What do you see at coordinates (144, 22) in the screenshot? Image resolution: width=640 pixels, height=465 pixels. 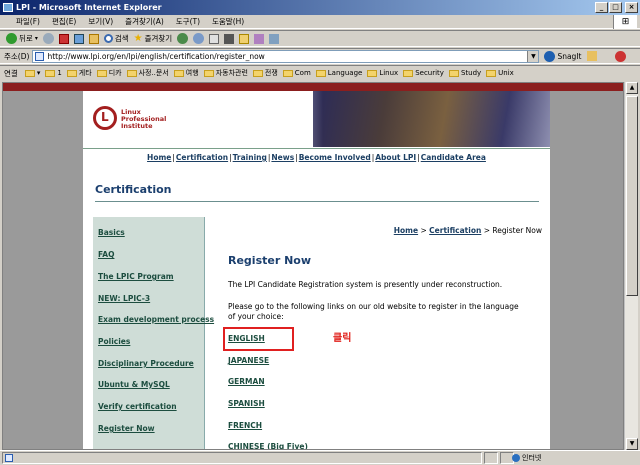 I see `menu-favorites: 즐겨찾기(A)` at bounding box center [144, 22].